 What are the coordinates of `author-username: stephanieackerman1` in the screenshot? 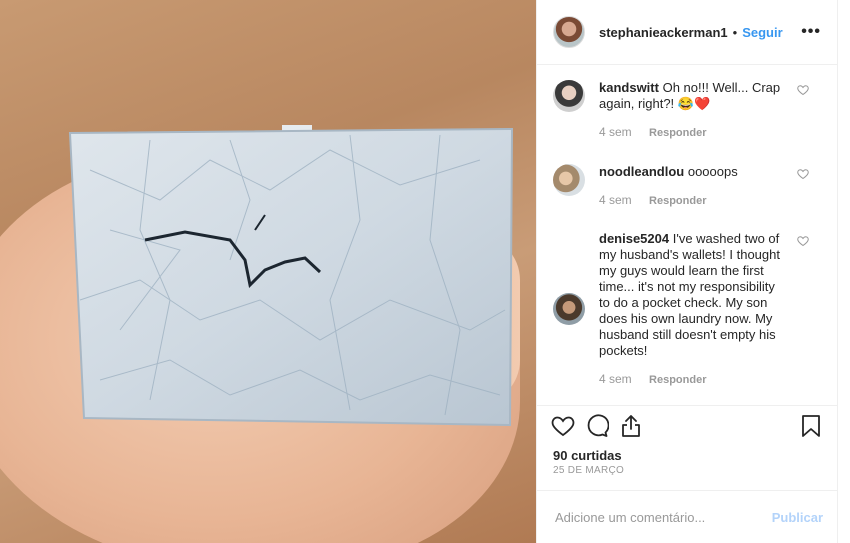 It's located at (663, 32).